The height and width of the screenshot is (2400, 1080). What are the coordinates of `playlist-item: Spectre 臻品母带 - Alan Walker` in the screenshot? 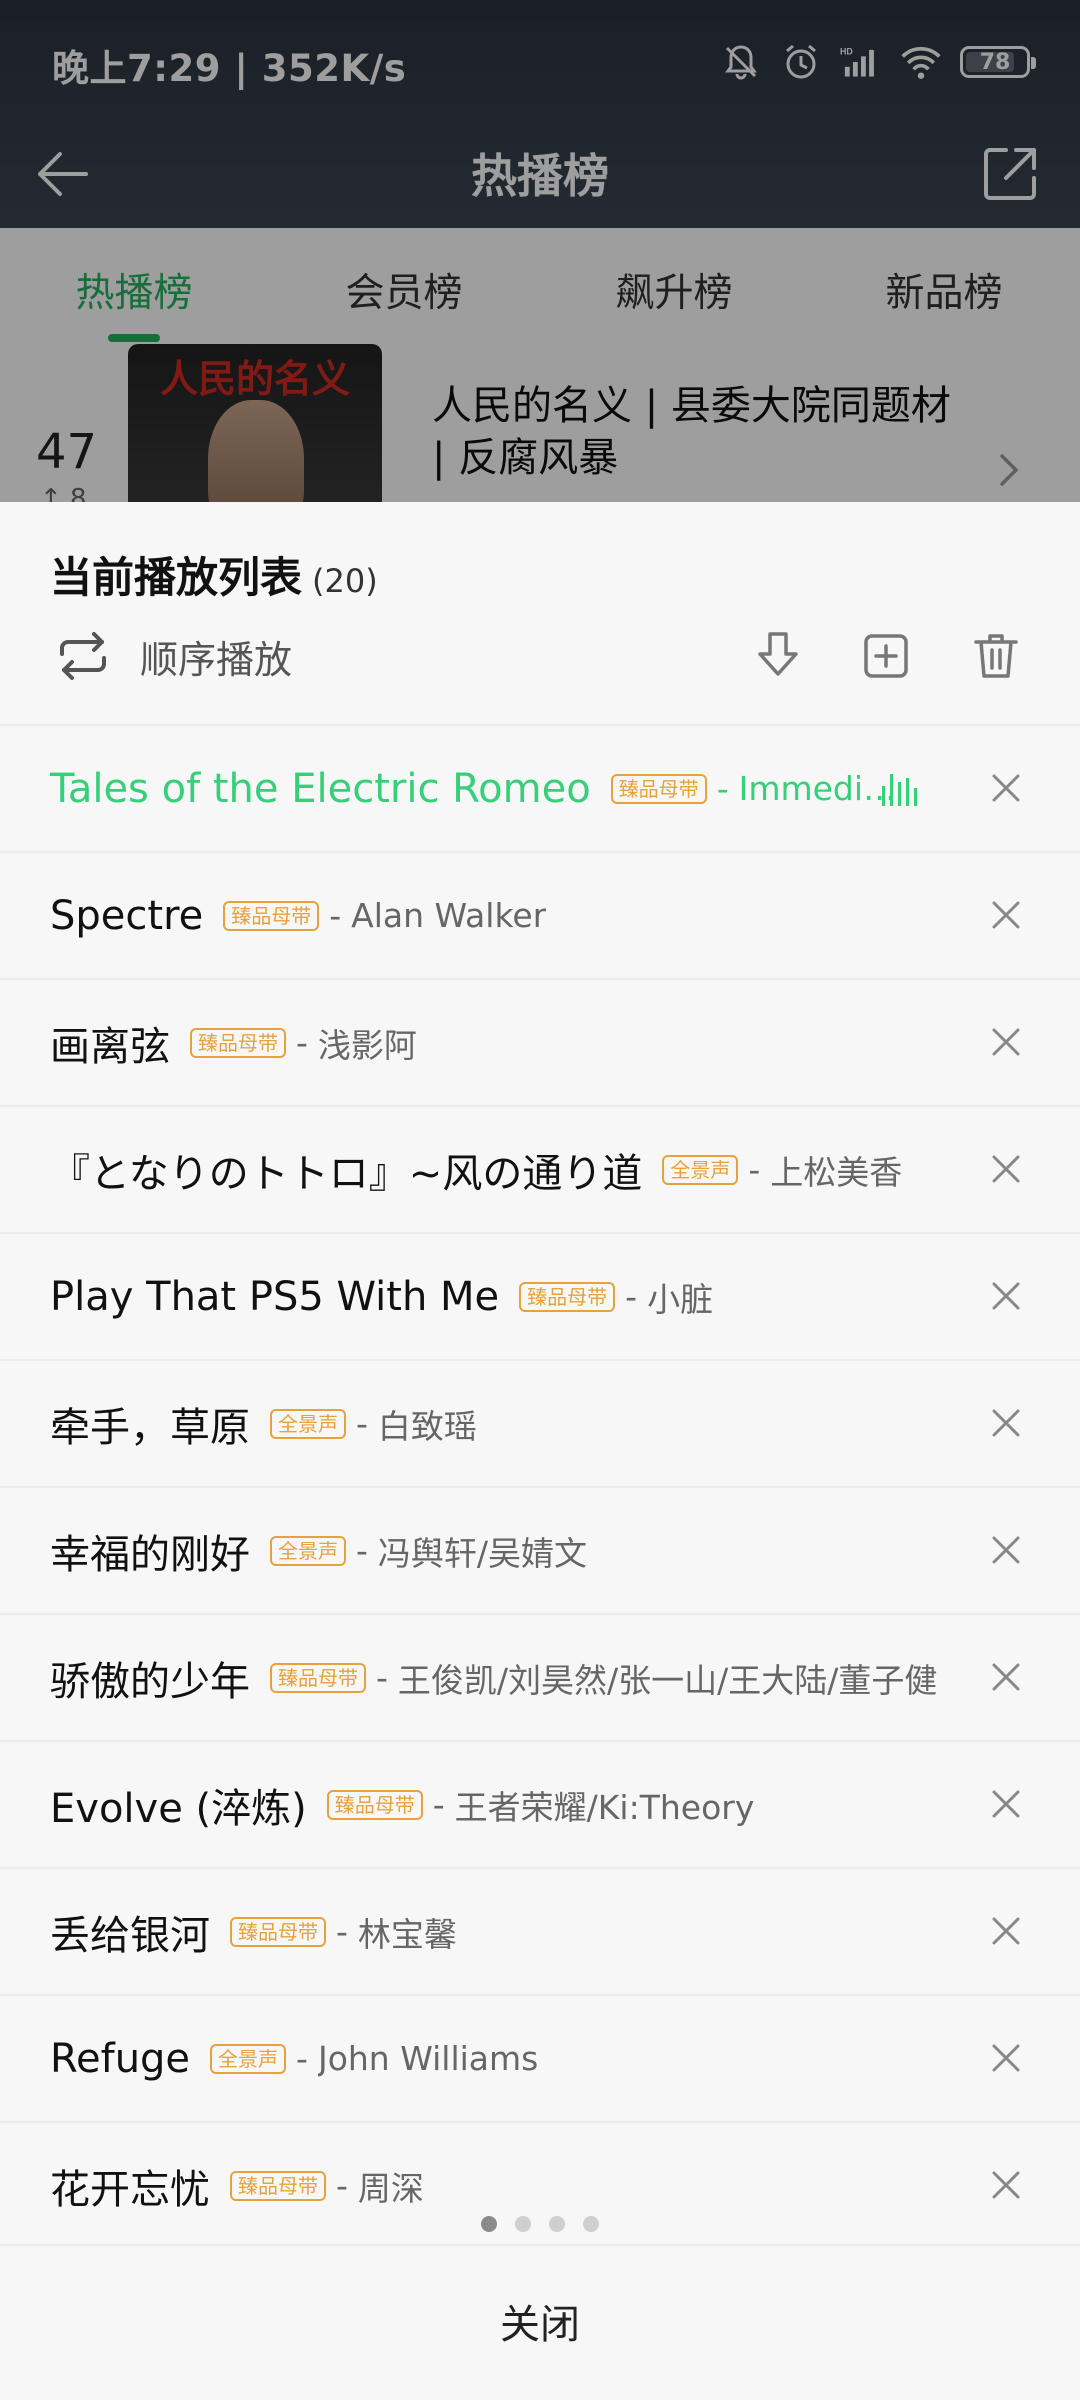 It's located at (540, 914).